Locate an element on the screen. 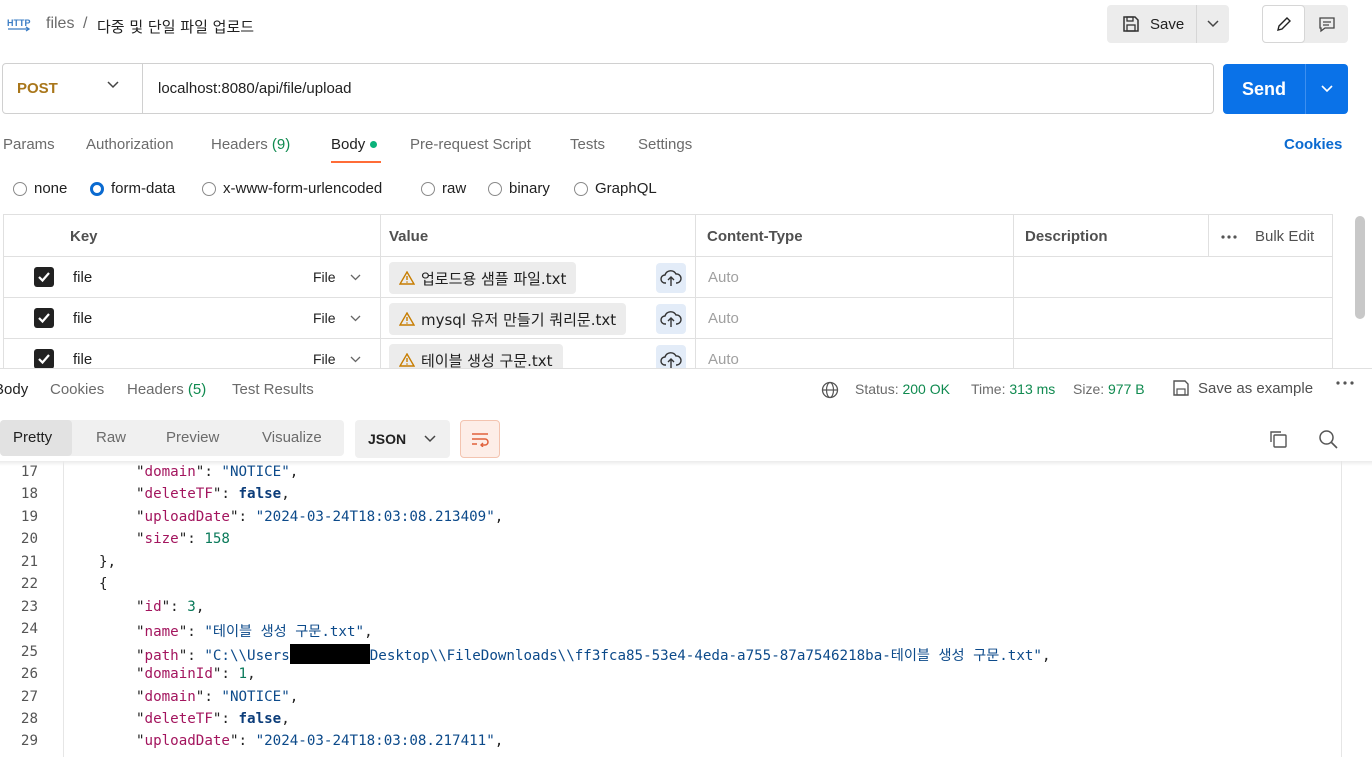  line-number: 27 is located at coordinates (29, 696).